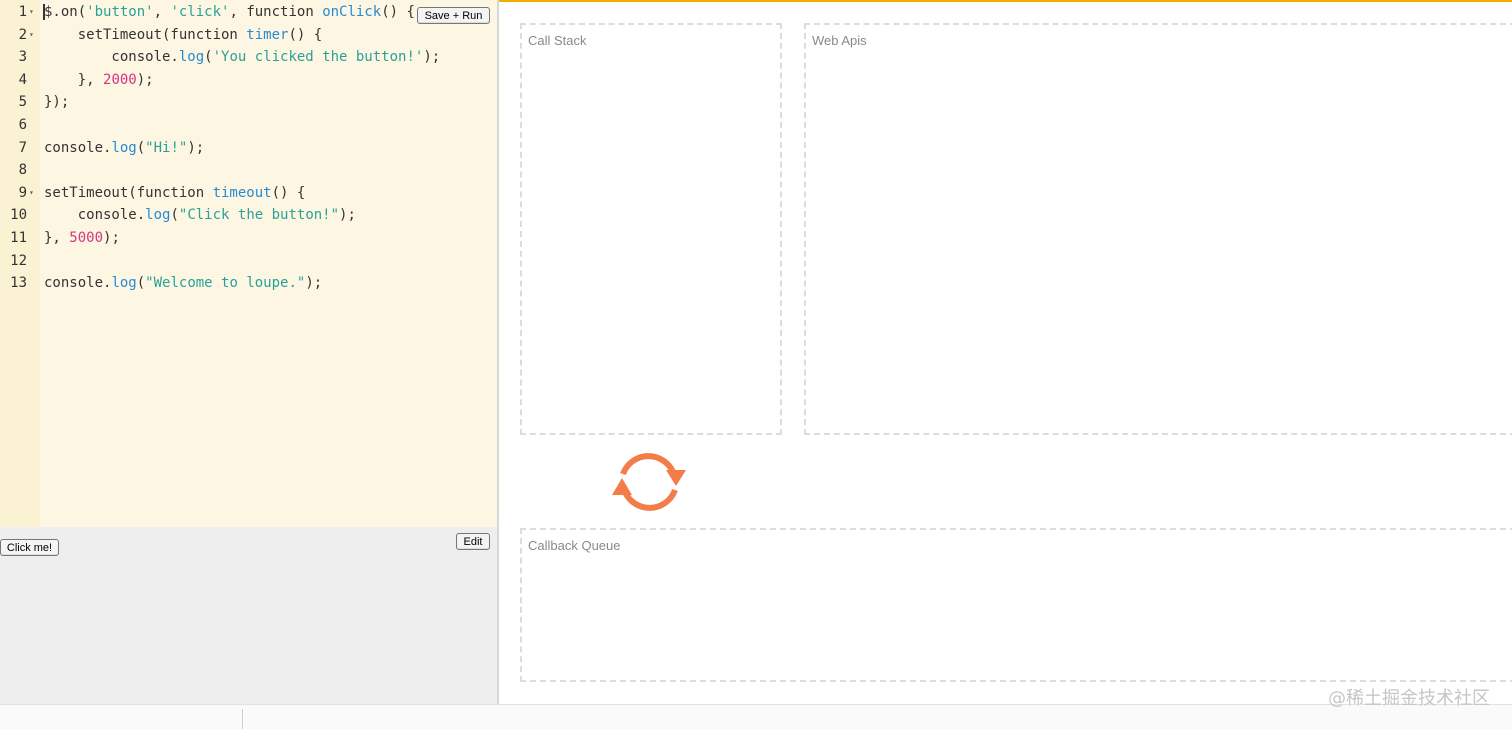 Image resolution: width=1512 pixels, height=729 pixels. What do you see at coordinates (473, 541) in the screenshot?
I see `edit-button: Edit` at bounding box center [473, 541].